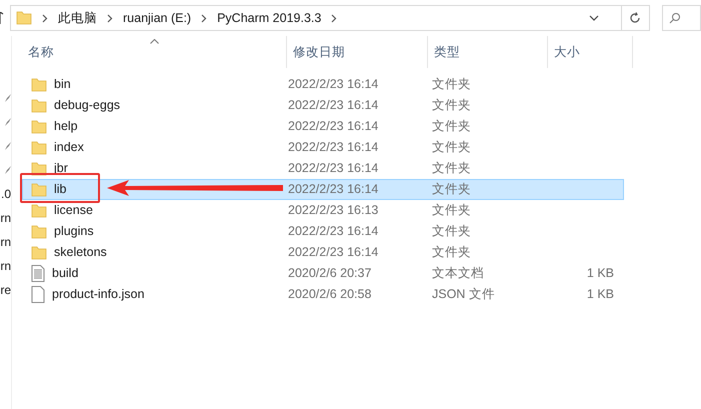  I want to click on date-cell: 2020/2/6 20:58, so click(330, 294).